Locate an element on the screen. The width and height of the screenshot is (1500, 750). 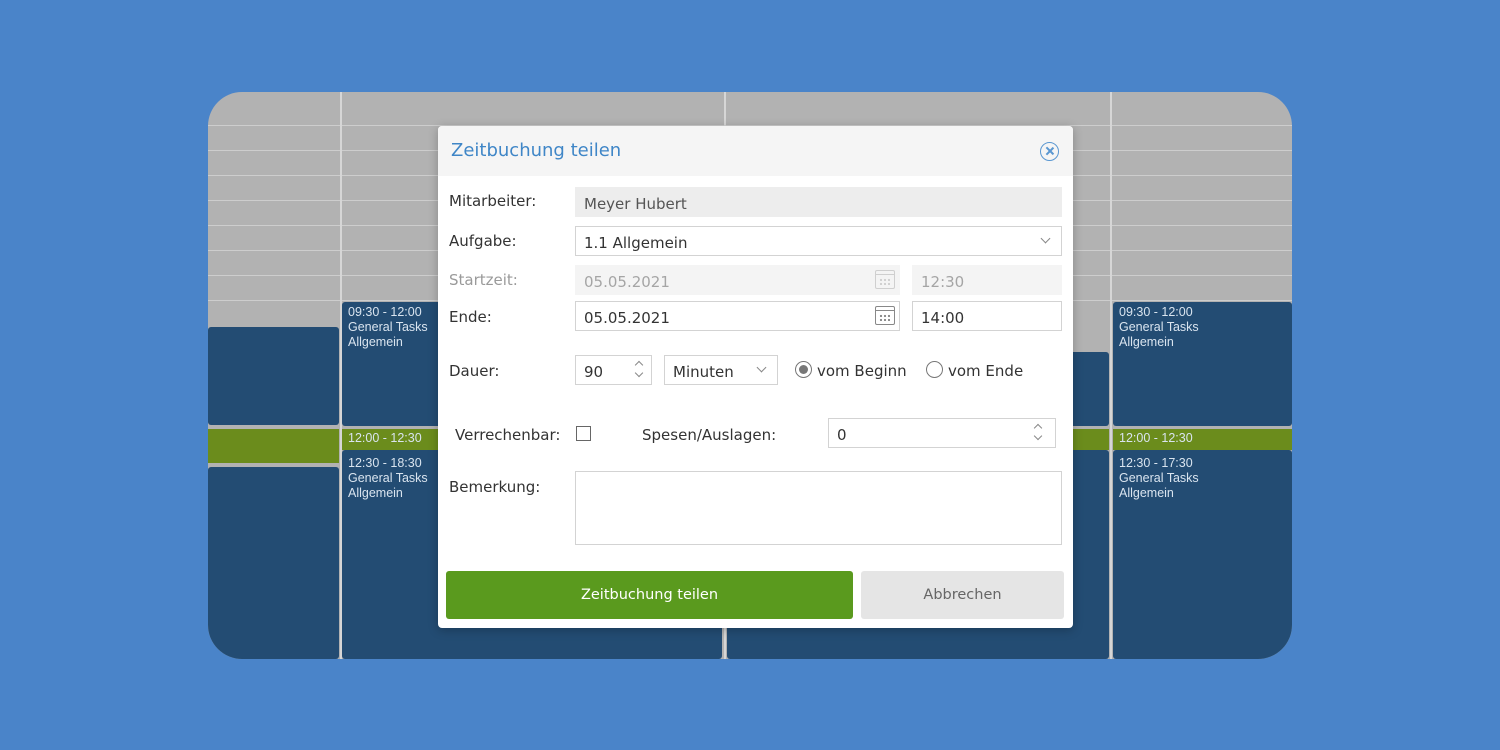
task-select-value: 1.1 Allgemein is located at coordinates (636, 243).